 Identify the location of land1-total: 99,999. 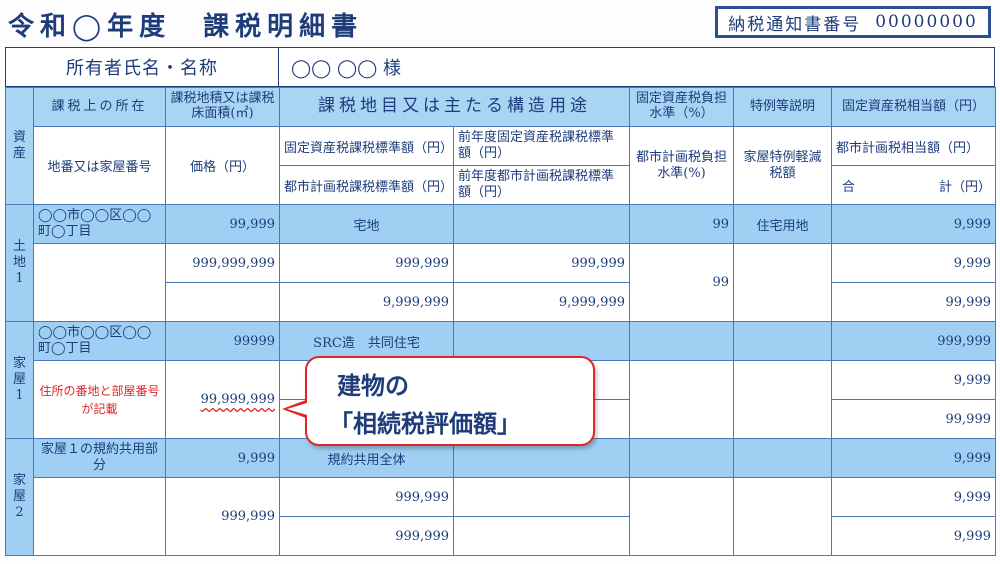
(913, 302).